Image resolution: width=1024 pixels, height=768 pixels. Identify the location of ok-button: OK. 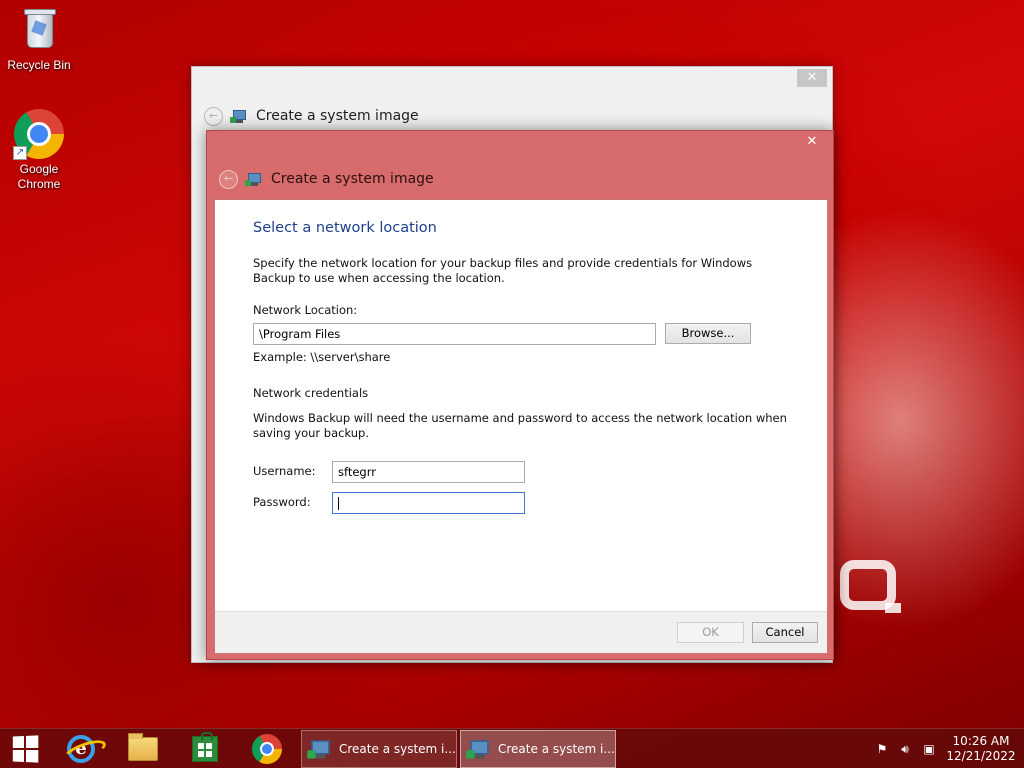
(710, 632).